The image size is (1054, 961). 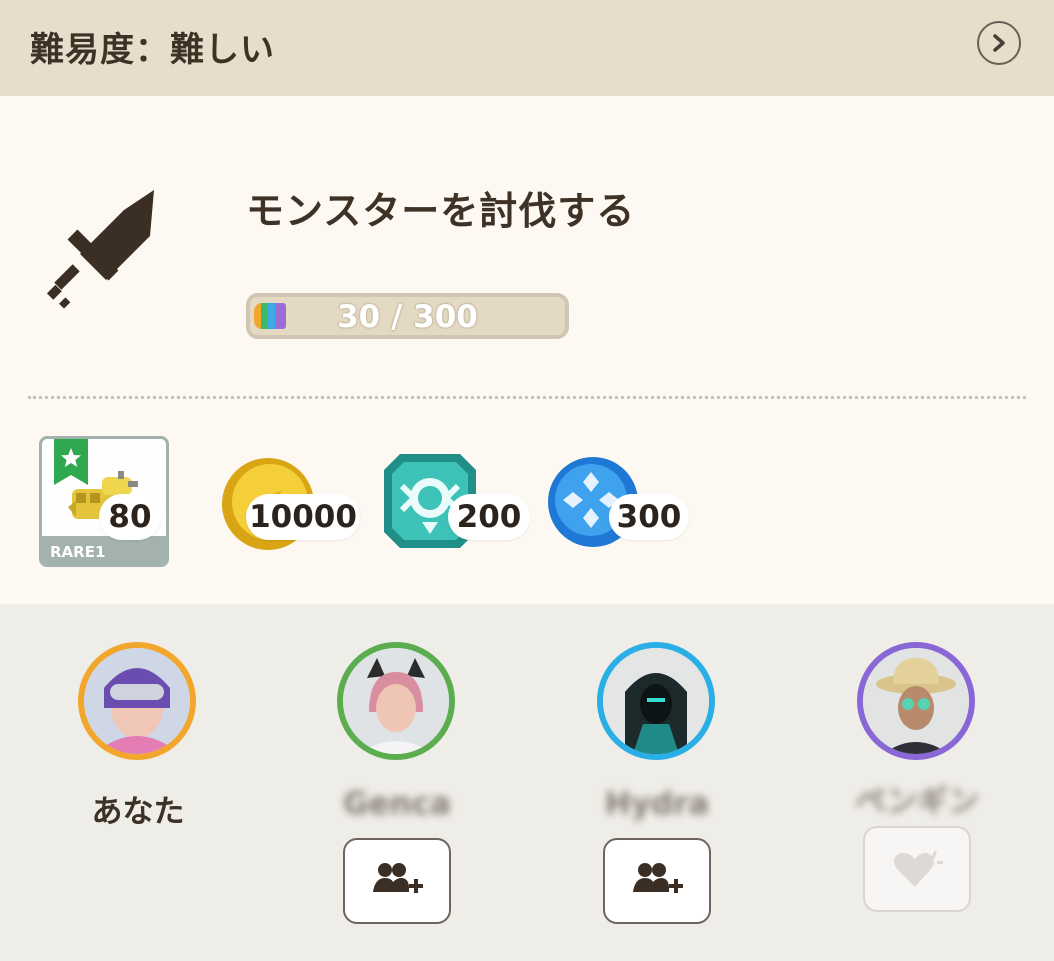 I want to click on chevron-right-icon, so click(x=999, y=43).